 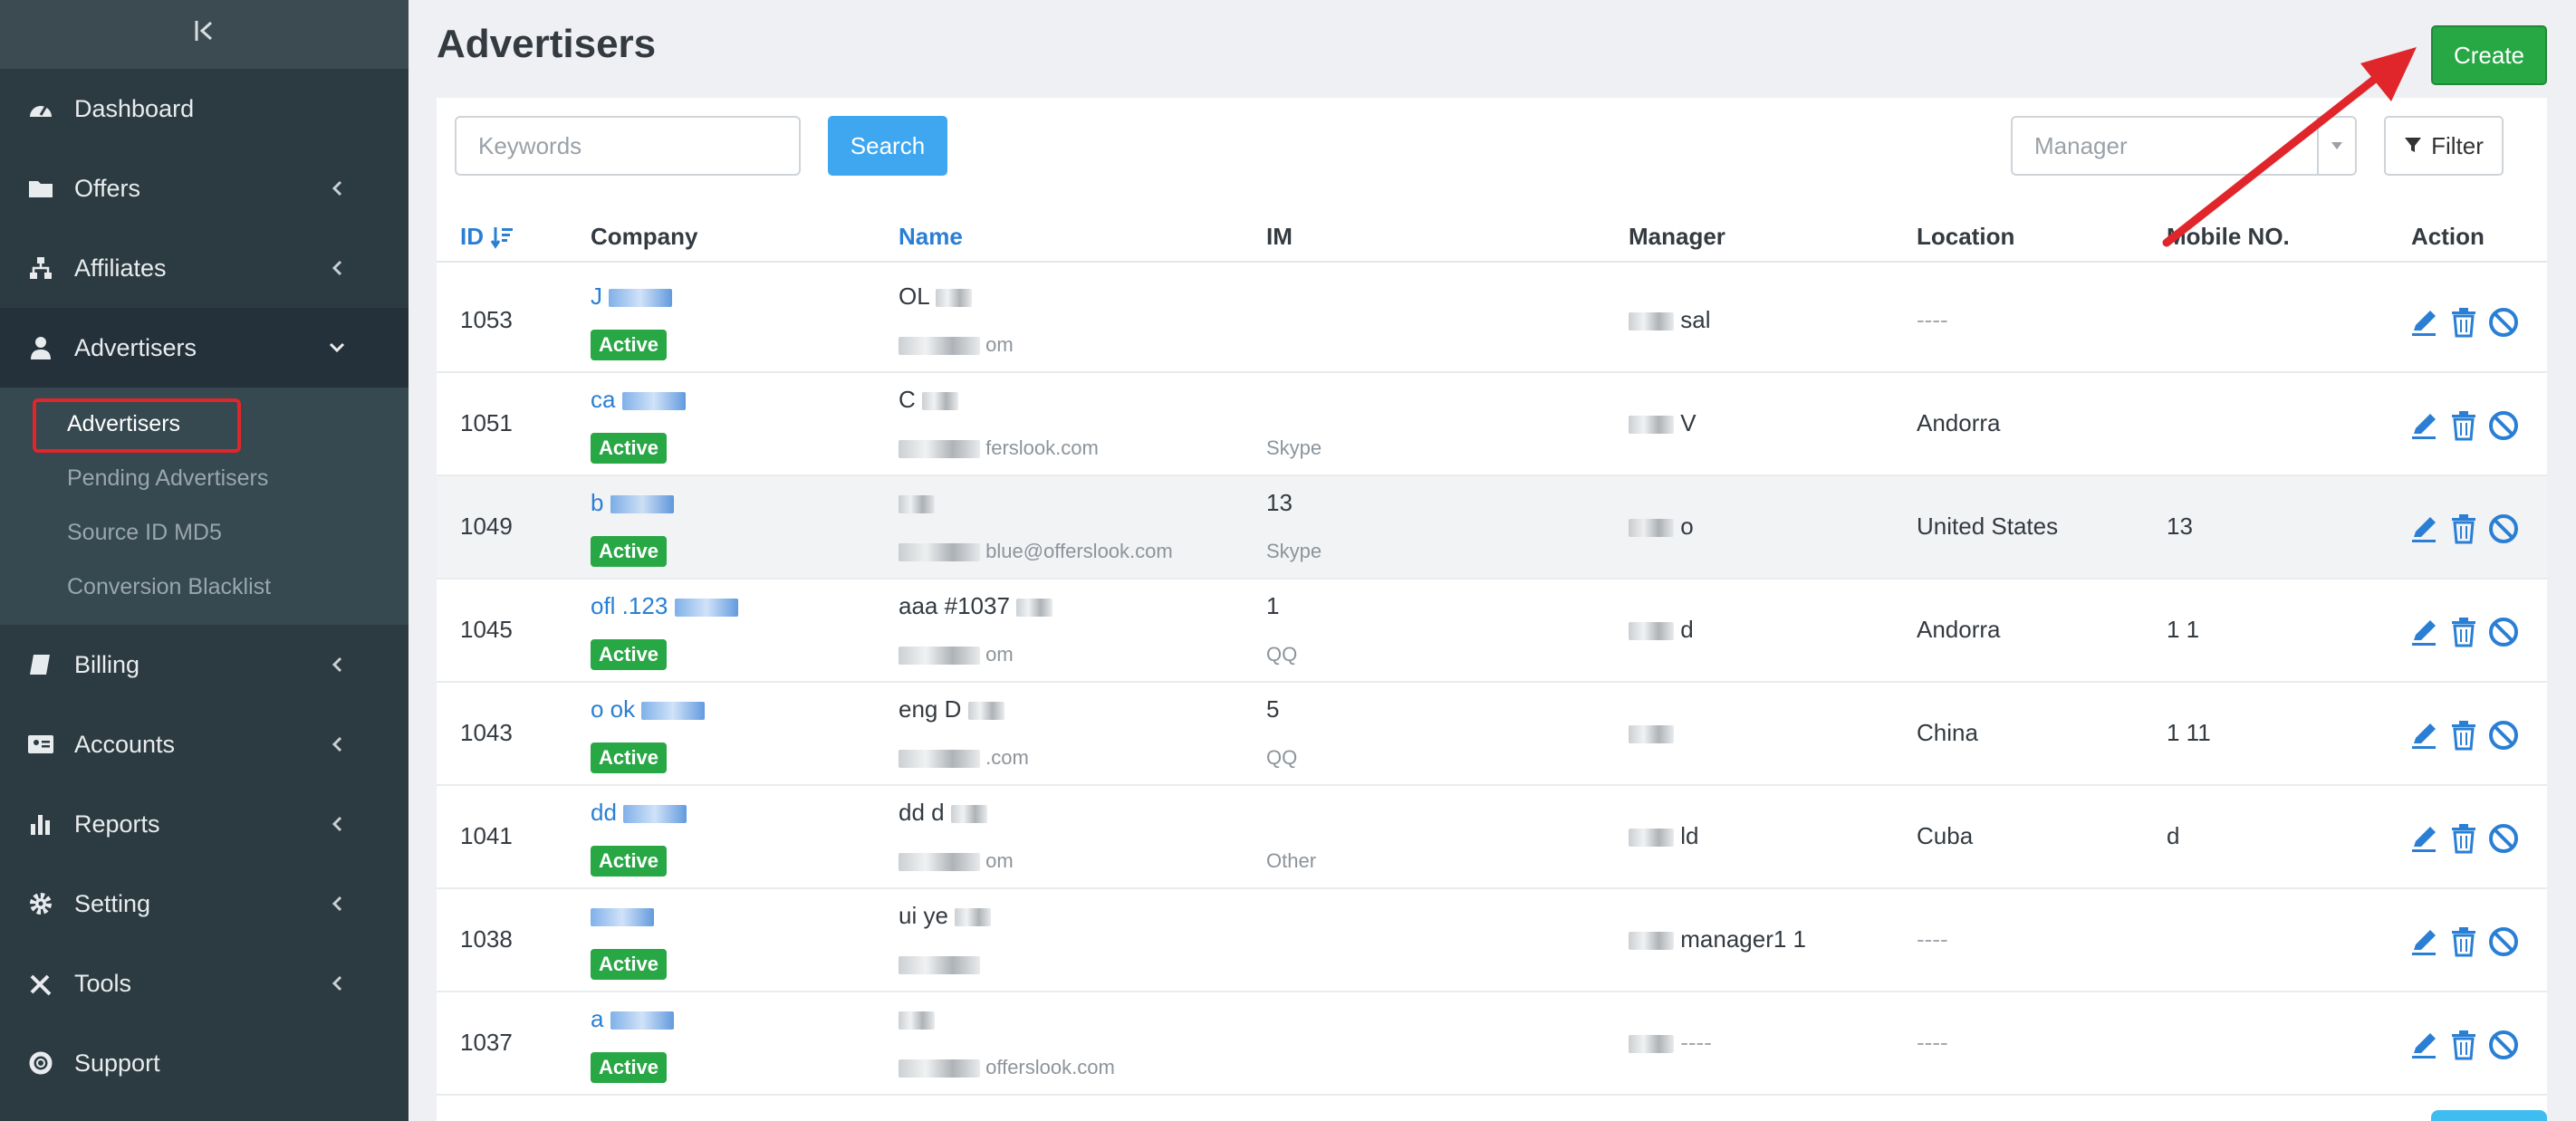 I want to click on im-type: Skype, so click(x=1294, y=551).